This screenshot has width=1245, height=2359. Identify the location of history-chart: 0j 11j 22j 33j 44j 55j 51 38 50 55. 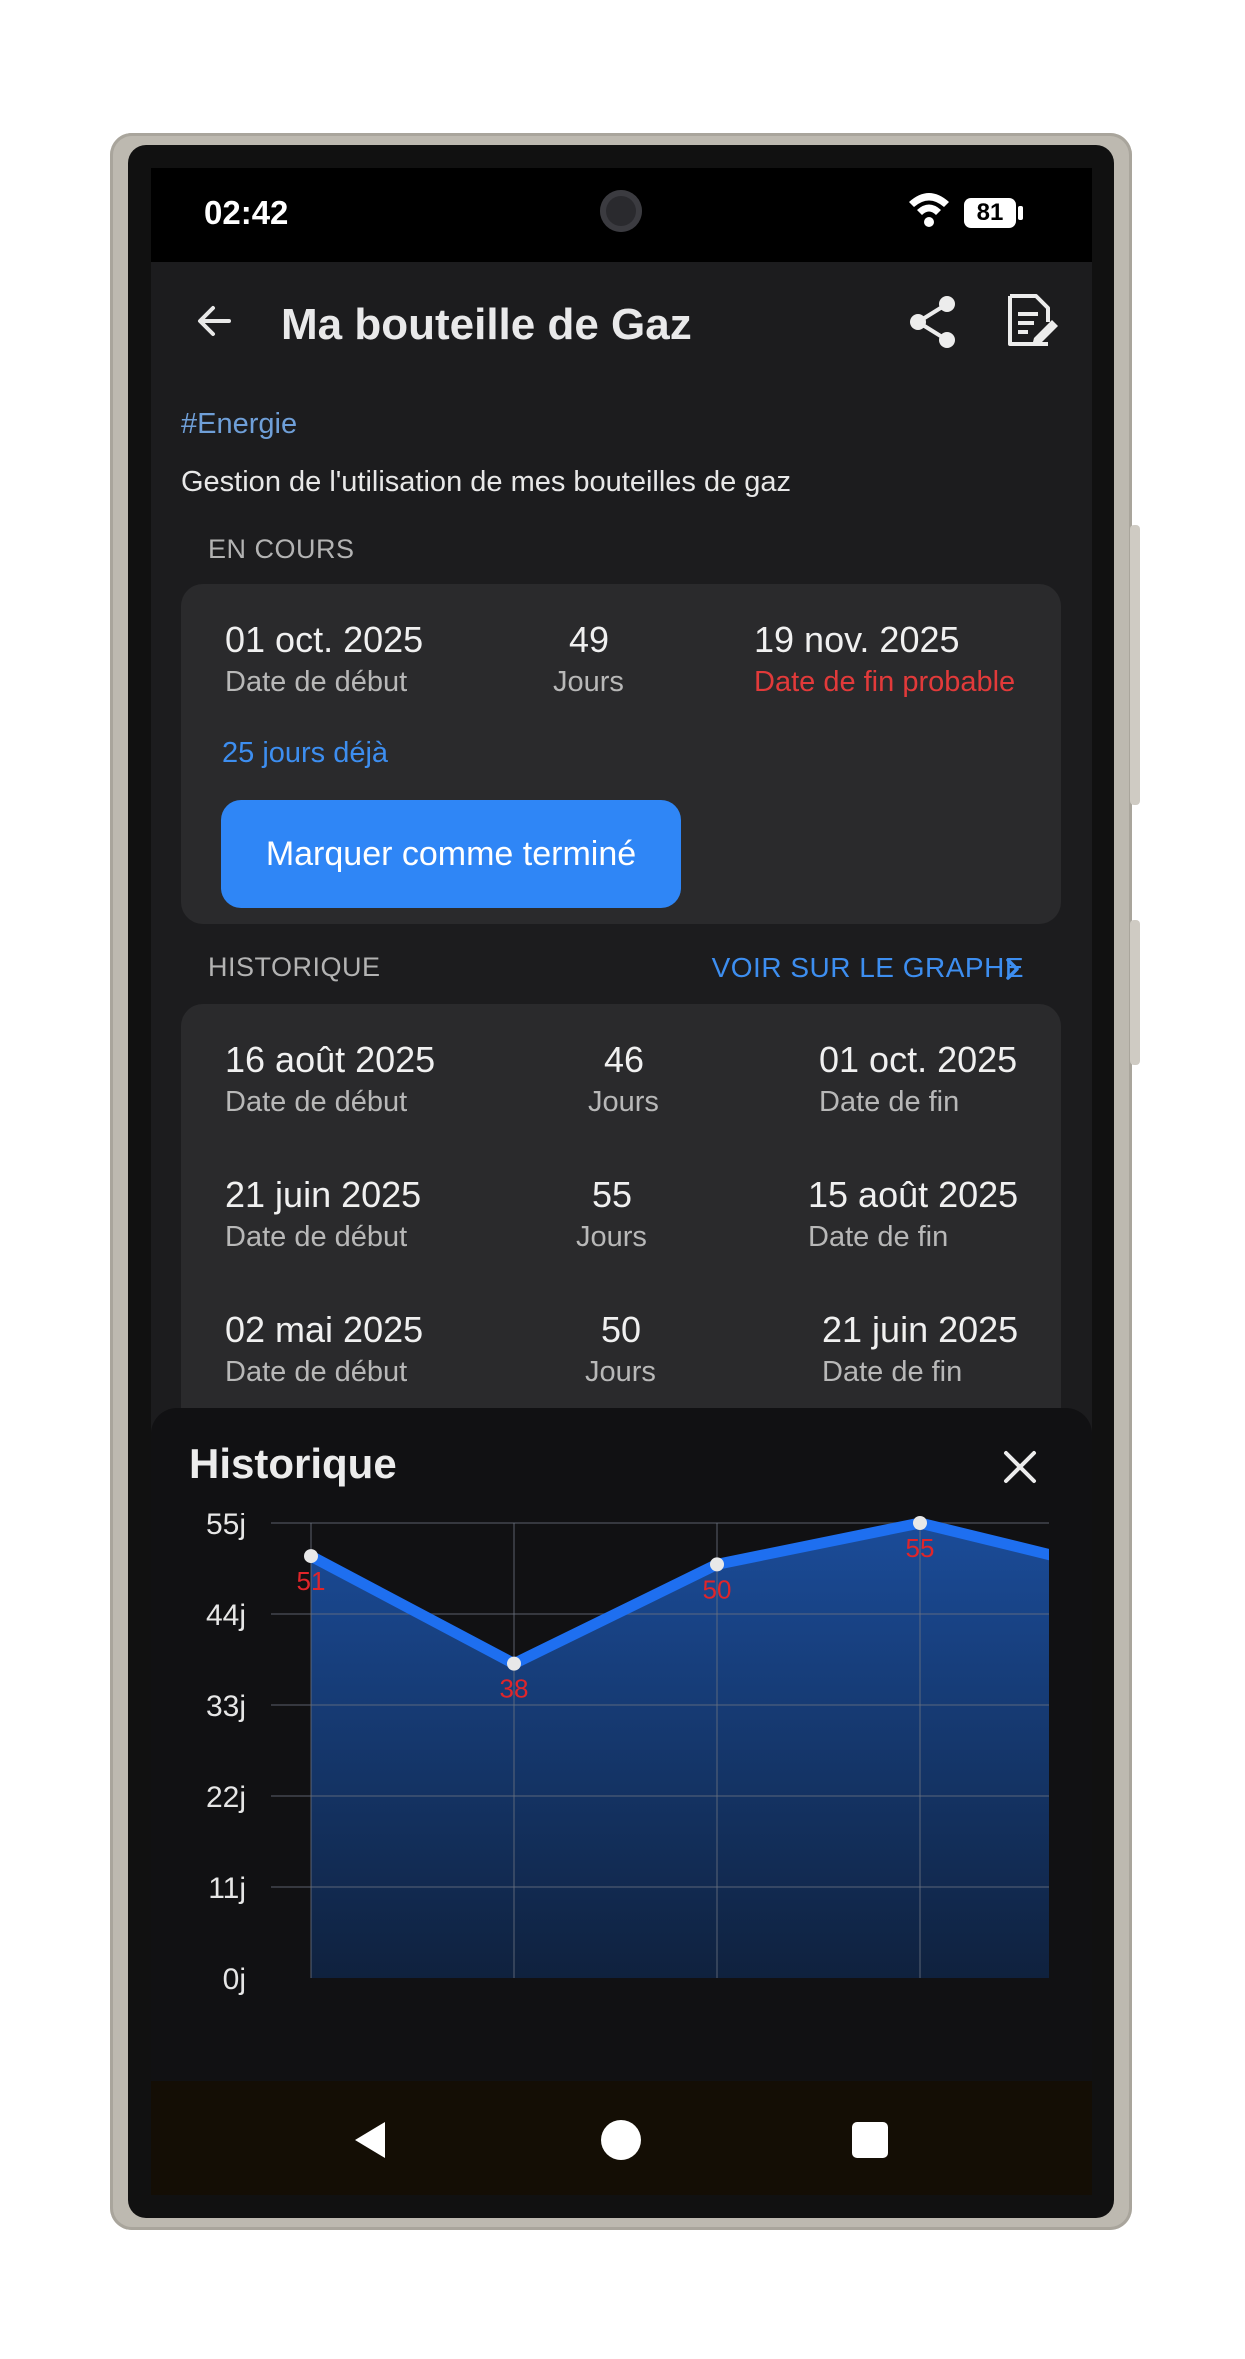
(627, 1754).